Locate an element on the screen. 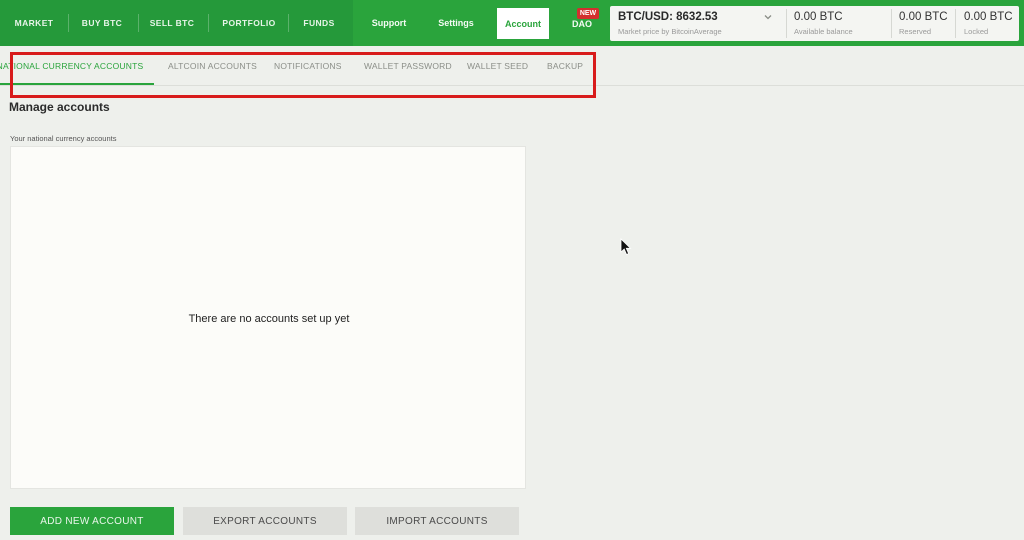 The image size is (1024, 540). tab-altcoin-accounts: ALTCOIN ACCOUNTS is located at coordinates (212, 66).